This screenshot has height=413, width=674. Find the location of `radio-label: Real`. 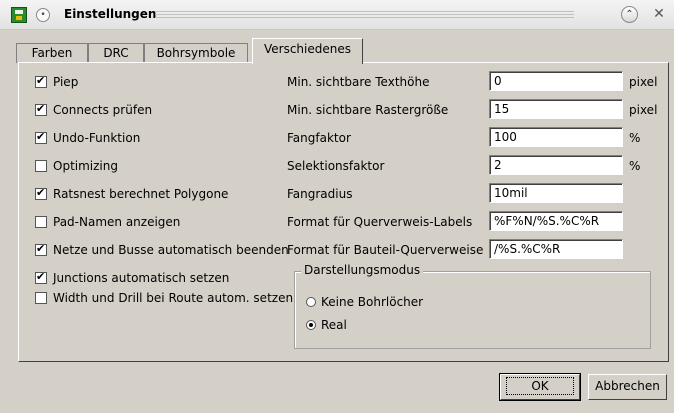

radio-label: Real is located at coordinates (334, 325).